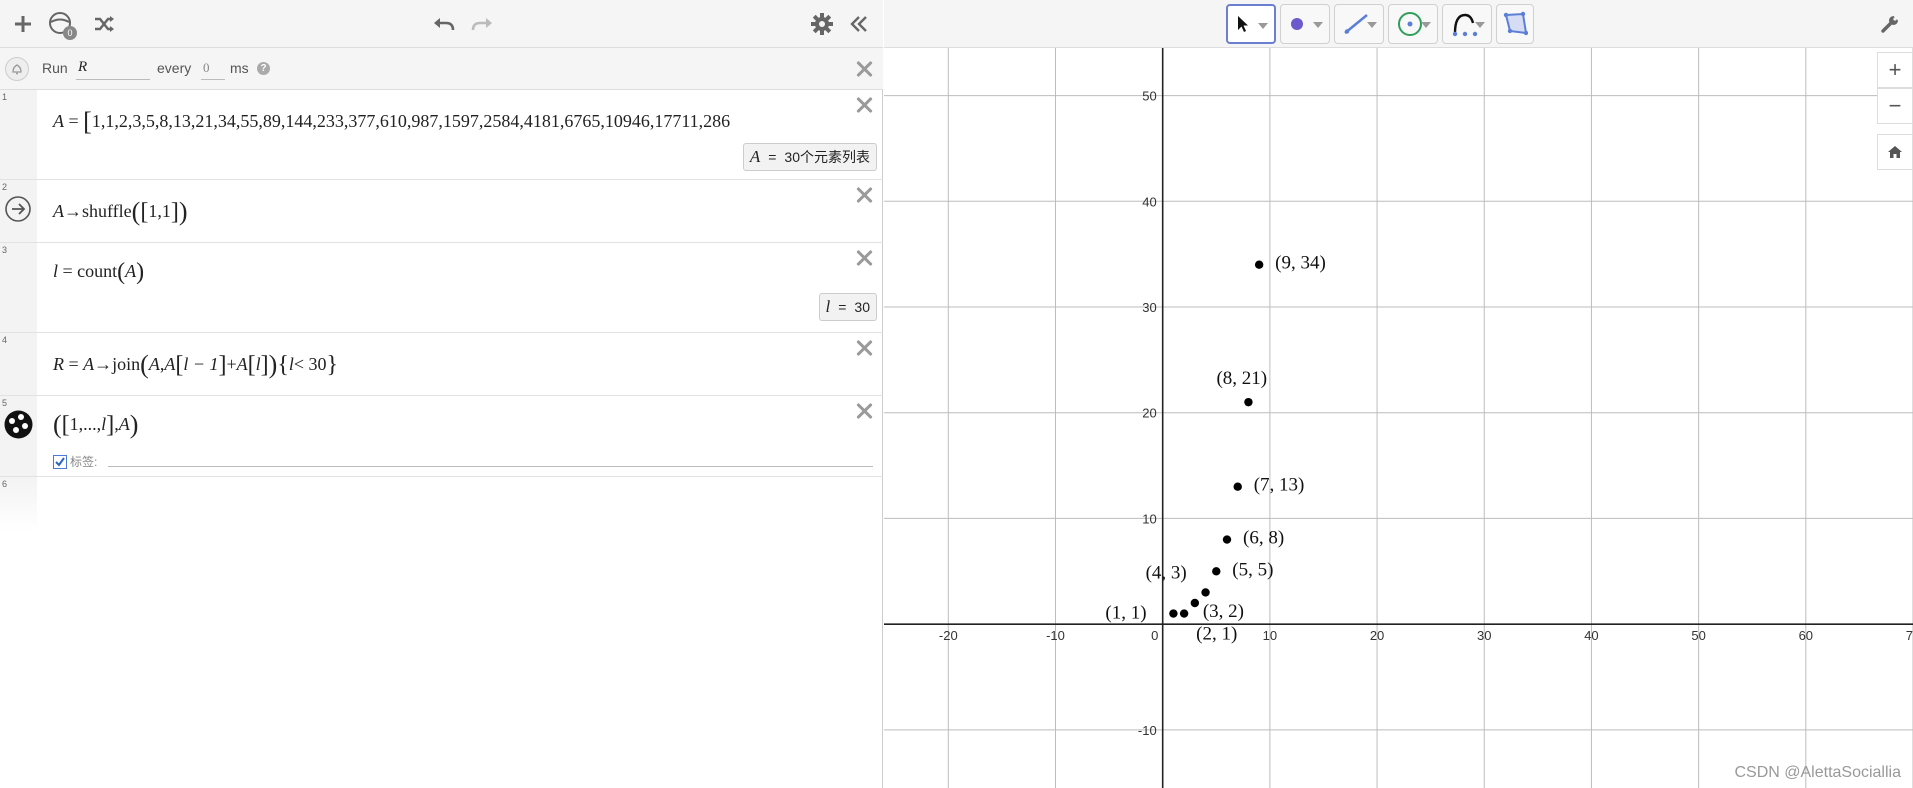  I want to click on data-point-label: (9, 34), so click(1300, 263).